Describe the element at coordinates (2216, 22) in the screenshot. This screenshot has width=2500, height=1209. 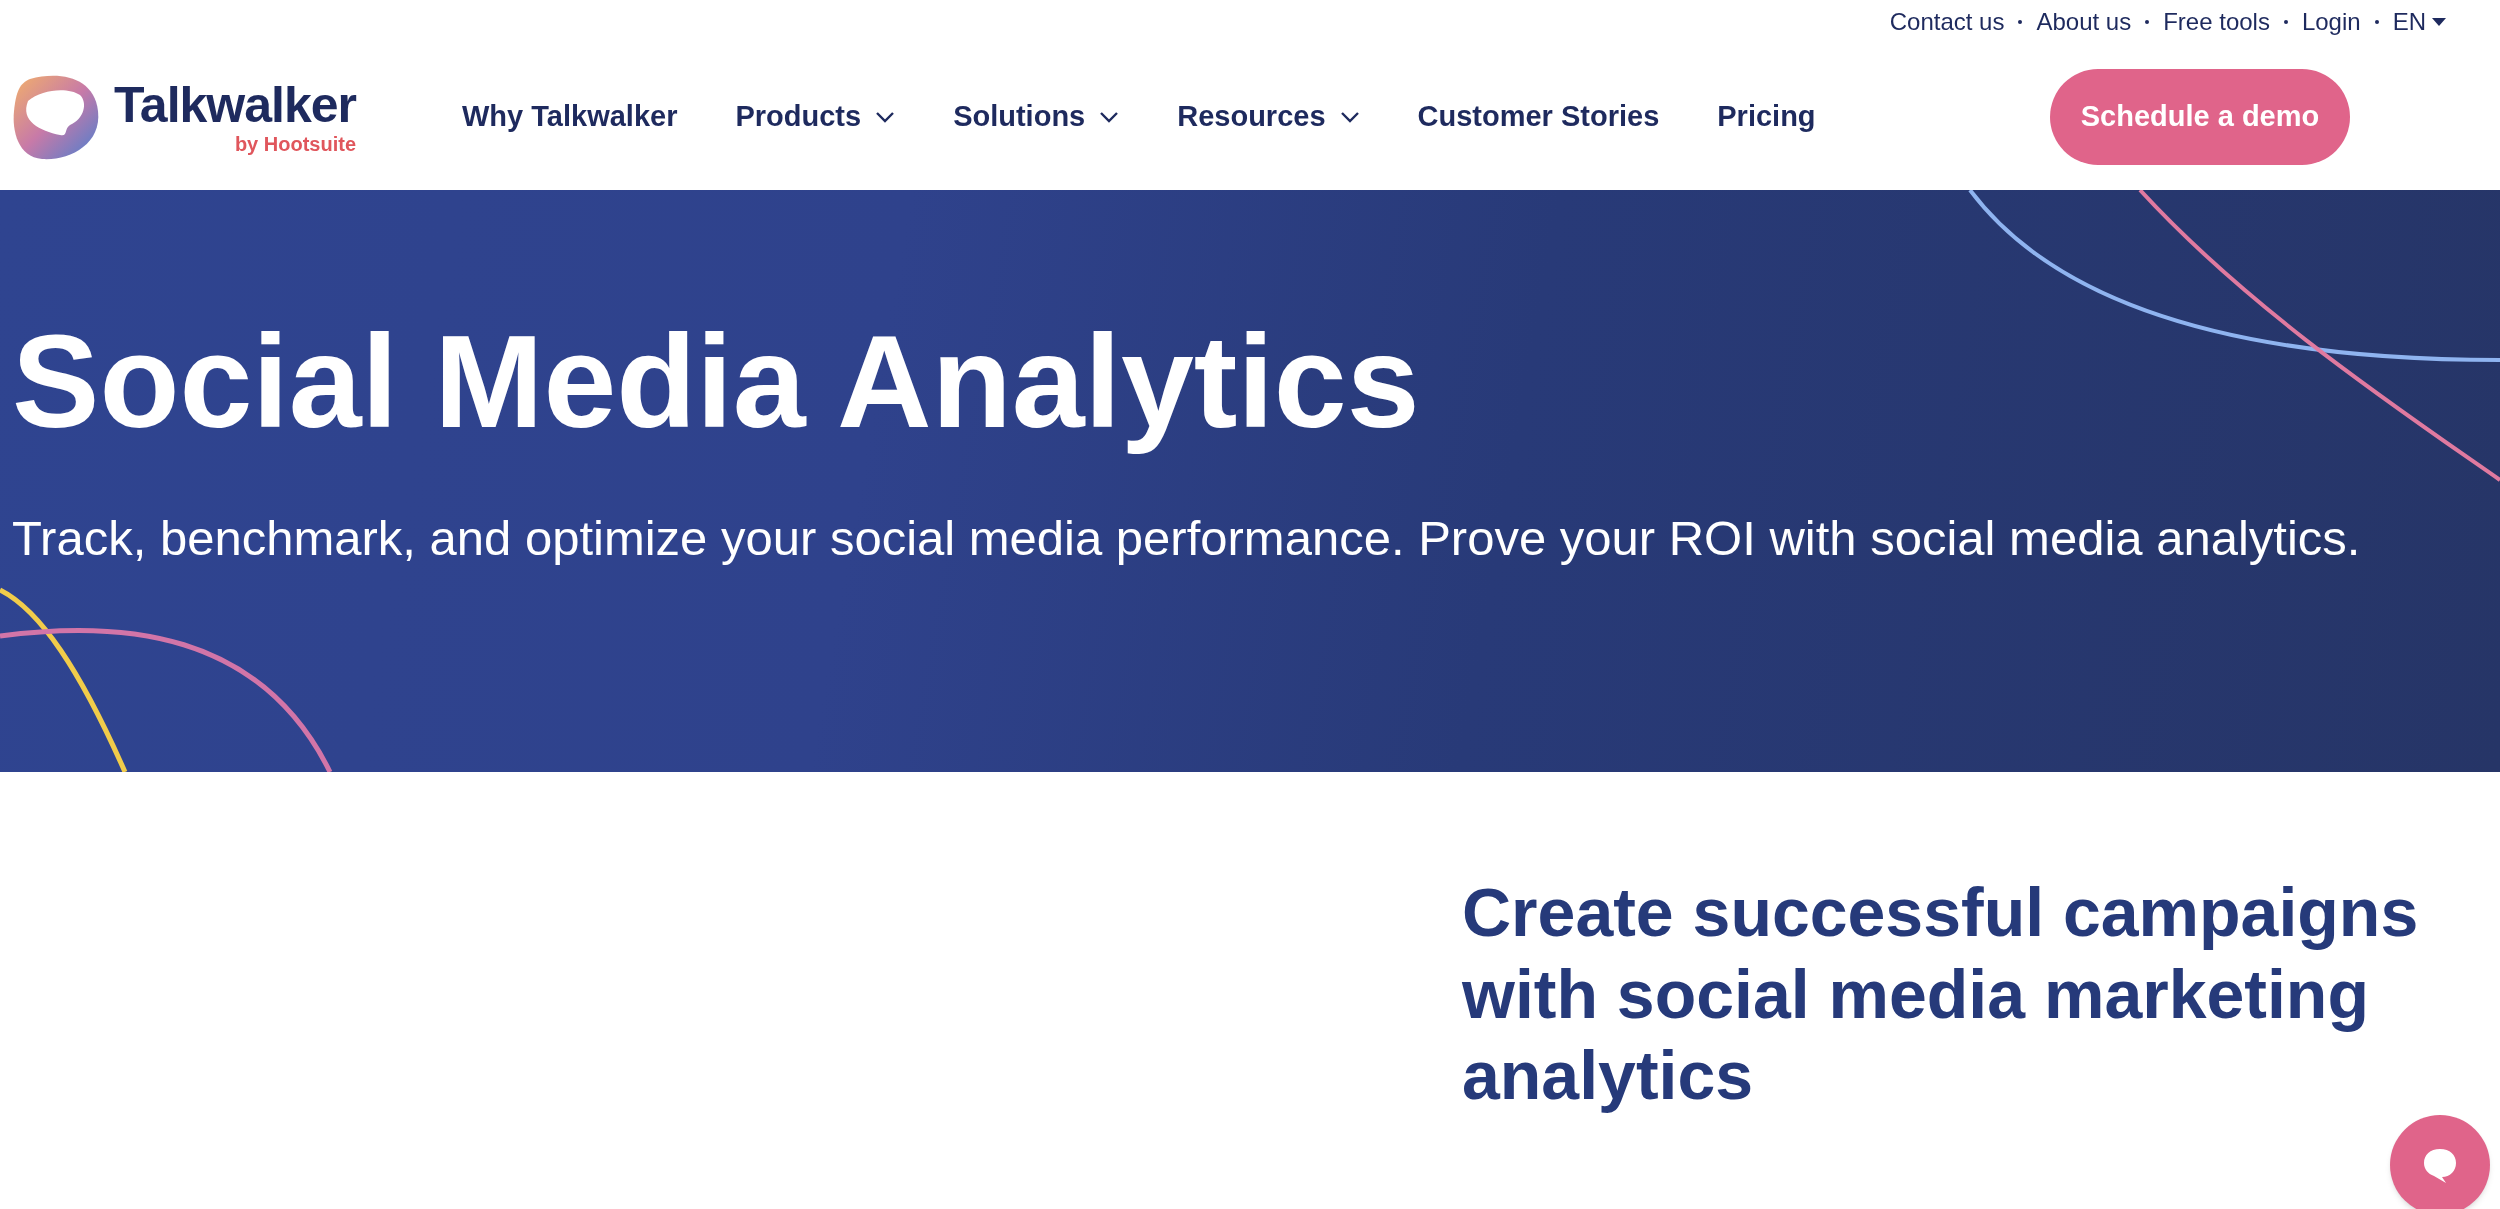
I see `top-link: Free tools` at that location.